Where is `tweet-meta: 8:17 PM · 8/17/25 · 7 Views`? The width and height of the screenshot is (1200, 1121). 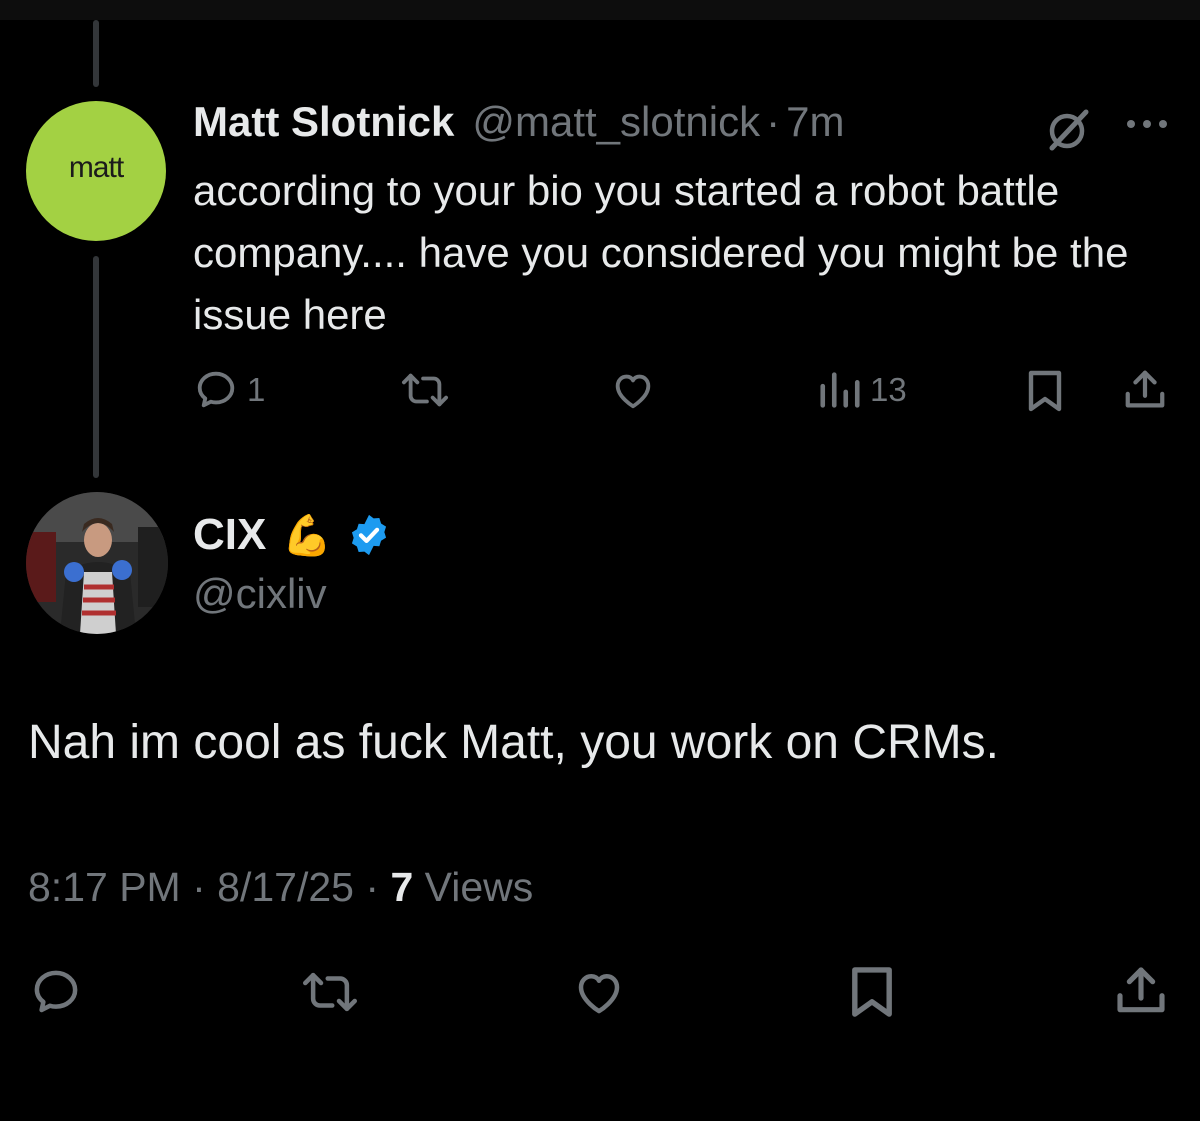 tweet-meta: 8:17 PM · 8/17/25 · 7 Views is located at coordinates (280, 887).